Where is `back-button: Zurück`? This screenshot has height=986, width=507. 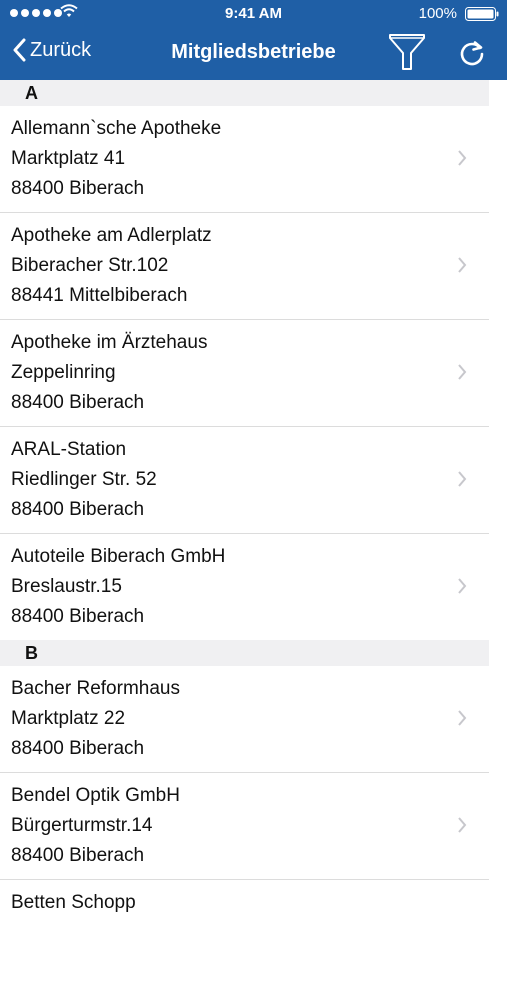
back-button: Zurück is located at coordinates (51, 50).